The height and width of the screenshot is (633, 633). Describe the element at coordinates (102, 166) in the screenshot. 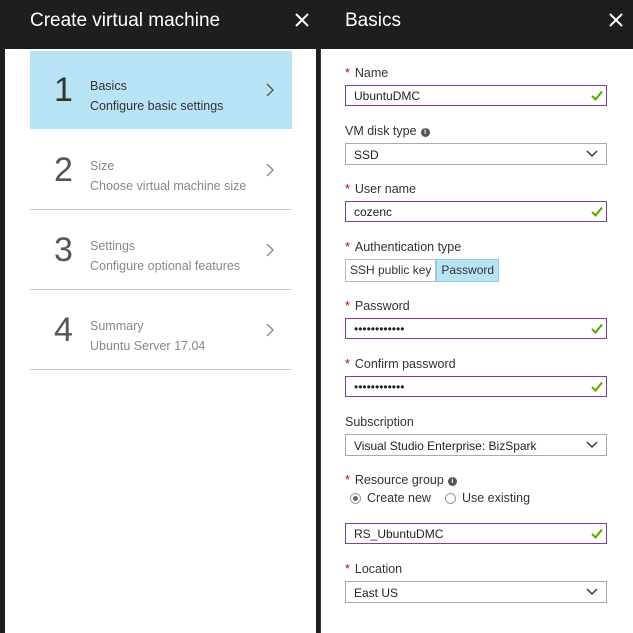

I see `step-title: Size` at that location.